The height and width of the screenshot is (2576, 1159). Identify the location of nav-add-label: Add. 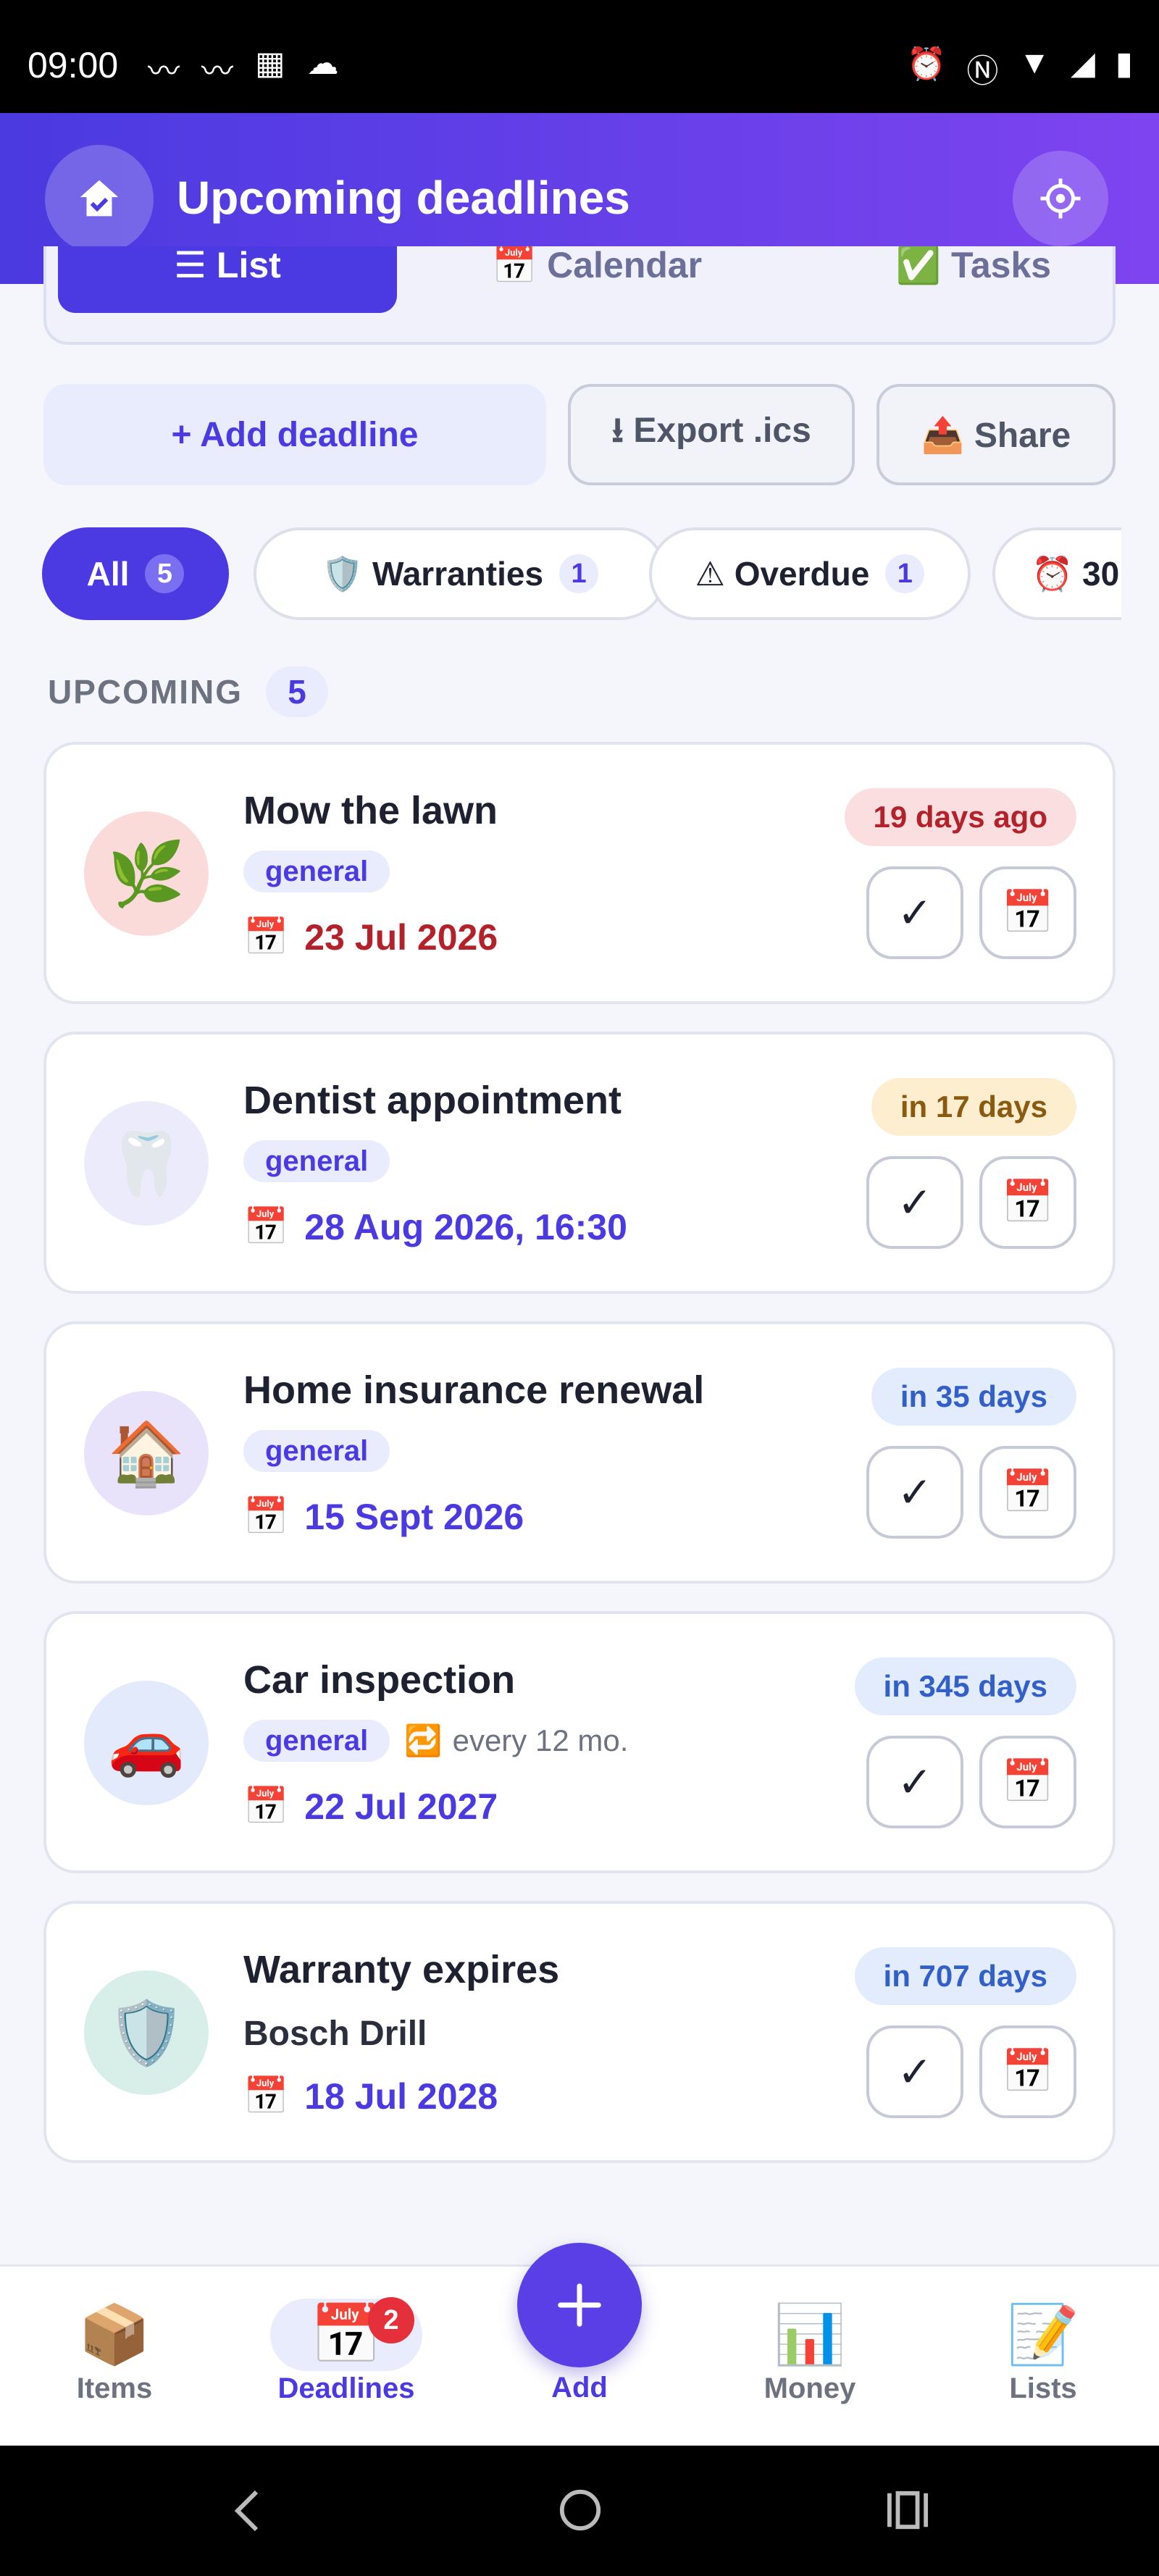
(579, 2388).